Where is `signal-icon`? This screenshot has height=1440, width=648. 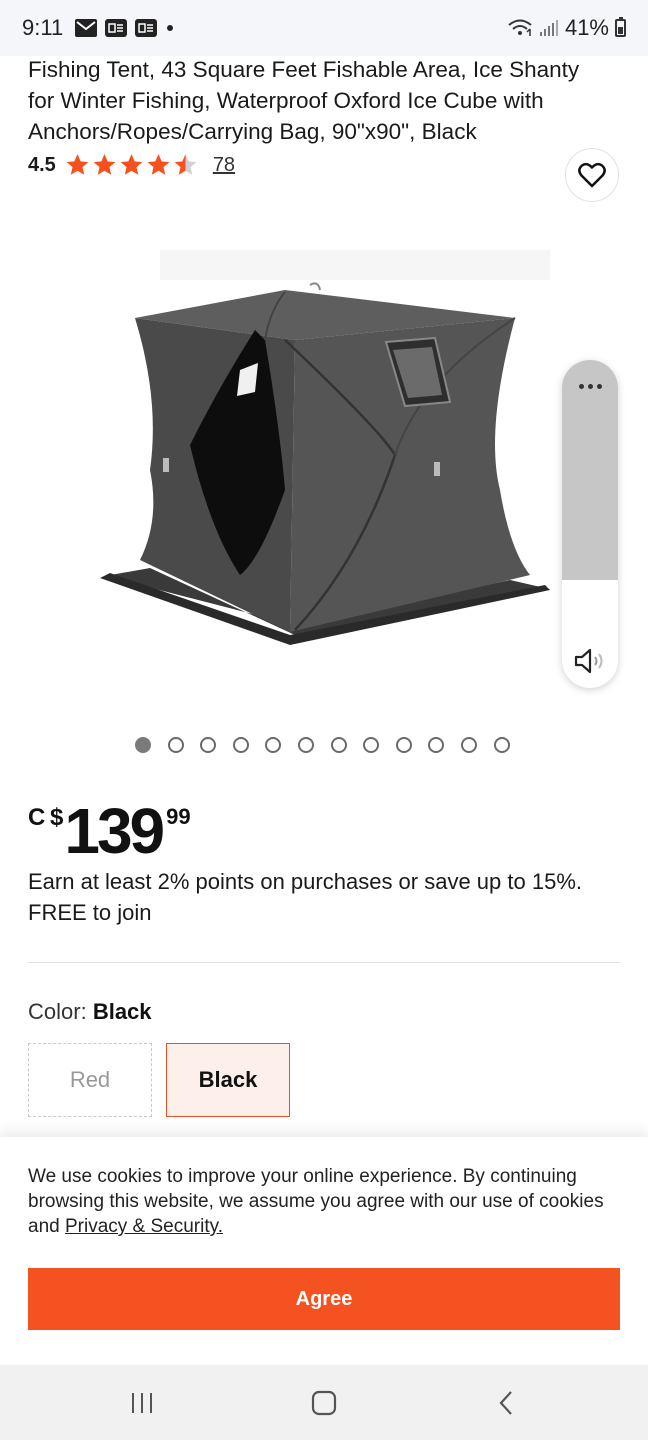 signal-icon is located at coordinates (549, 28).